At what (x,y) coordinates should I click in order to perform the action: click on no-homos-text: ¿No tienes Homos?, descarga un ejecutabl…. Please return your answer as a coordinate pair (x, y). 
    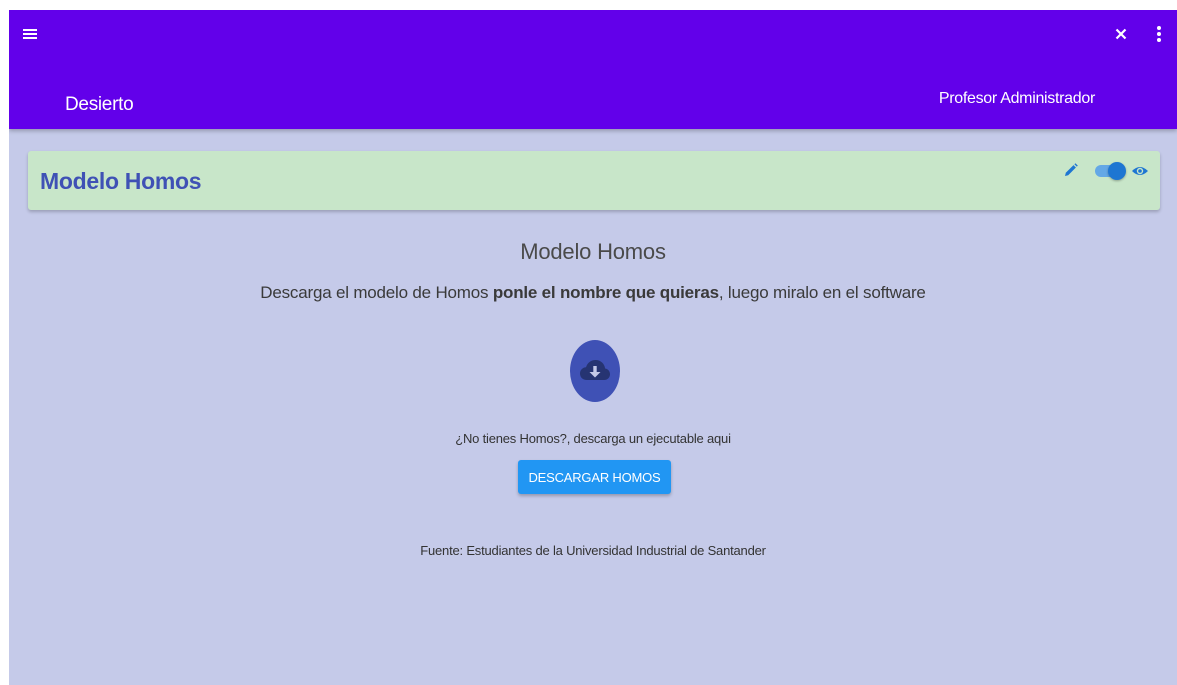
    Looking at the image, I should click on (593, 438).